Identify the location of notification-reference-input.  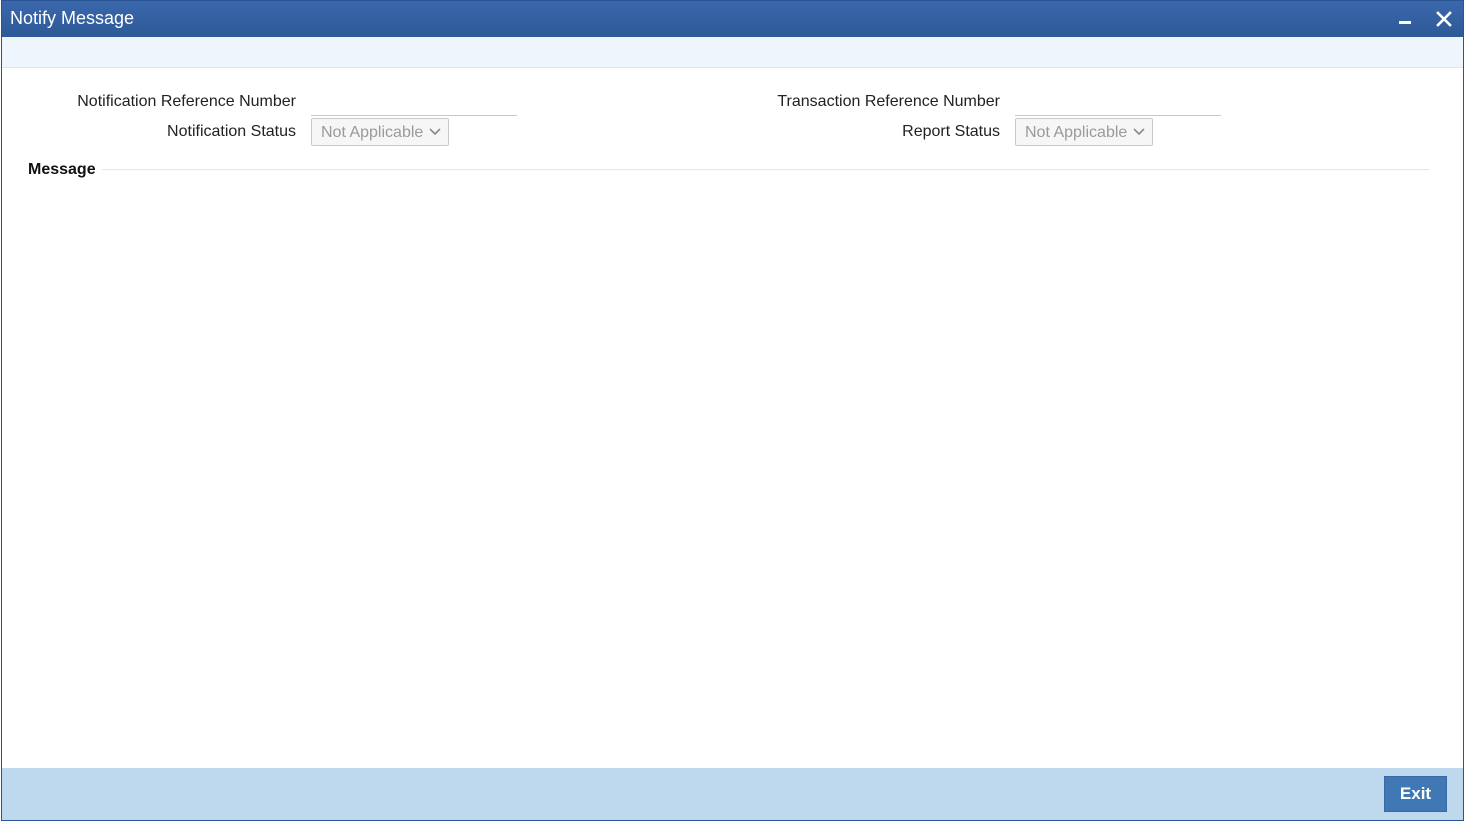
(414, 103).